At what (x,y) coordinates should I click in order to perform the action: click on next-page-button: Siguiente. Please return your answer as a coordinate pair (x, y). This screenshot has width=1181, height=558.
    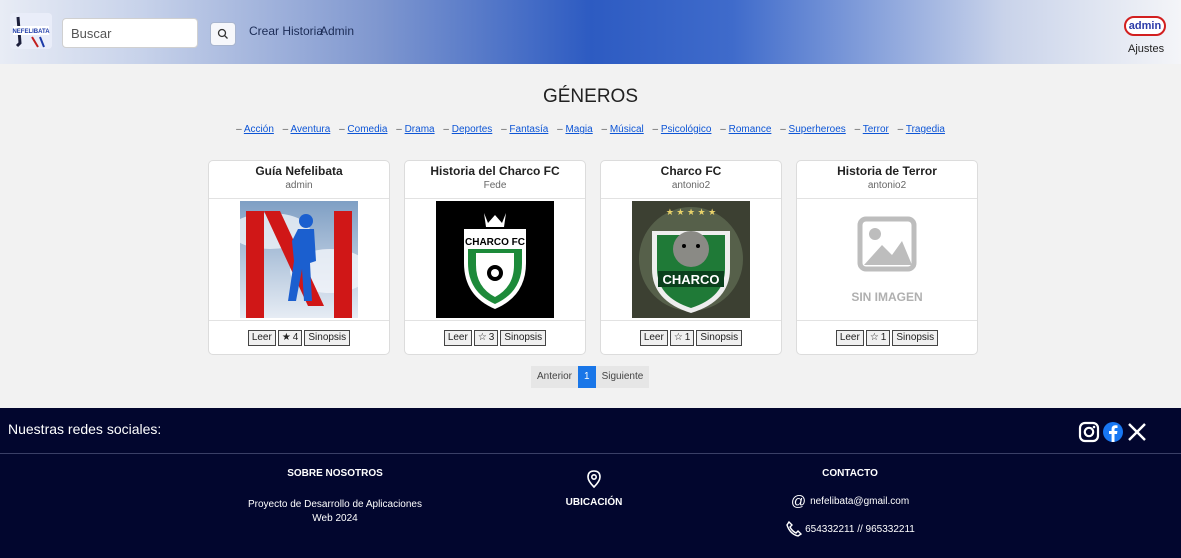
    Looking at the image, I should click on (622, 377).